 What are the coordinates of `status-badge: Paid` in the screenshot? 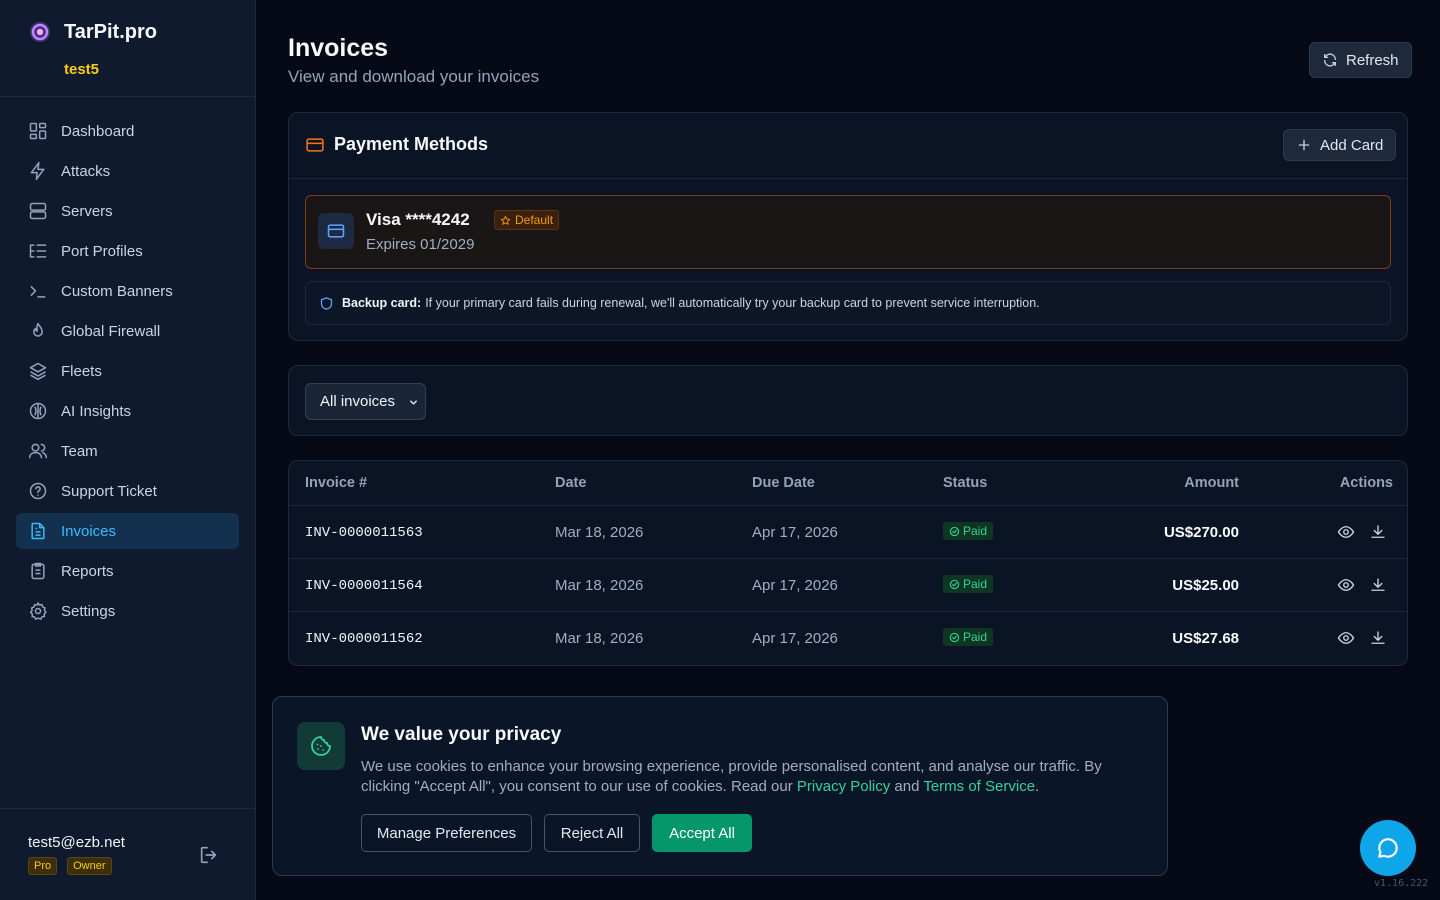 It's located at (968, 584).